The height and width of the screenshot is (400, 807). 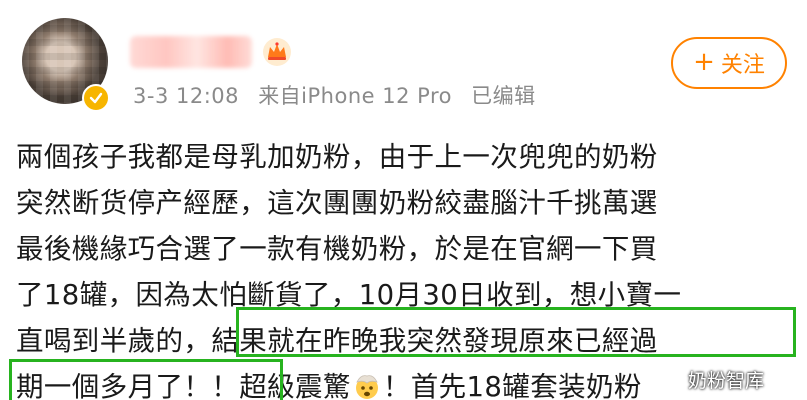 I want to click on post-text-line: 突然断货停产經歷，這次團團奶粉絞盡腦汁千挑萬選, so click(x=337, y=203).